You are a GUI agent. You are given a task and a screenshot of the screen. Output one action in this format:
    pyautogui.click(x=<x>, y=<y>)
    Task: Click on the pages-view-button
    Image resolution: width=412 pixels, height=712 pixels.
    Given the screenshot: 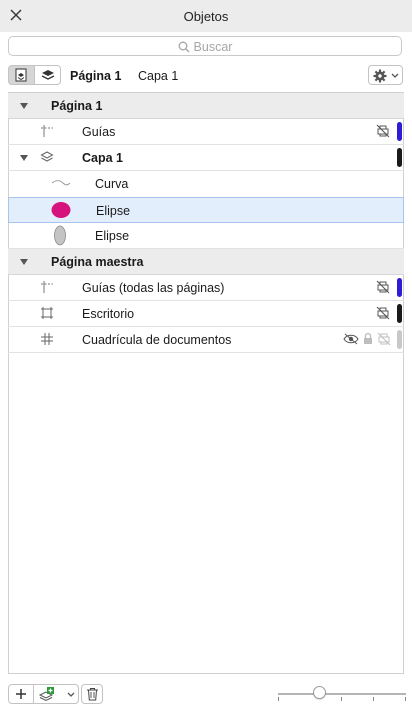 What is the action you would take?
    pyautogui.click(x=21, y=75)
    